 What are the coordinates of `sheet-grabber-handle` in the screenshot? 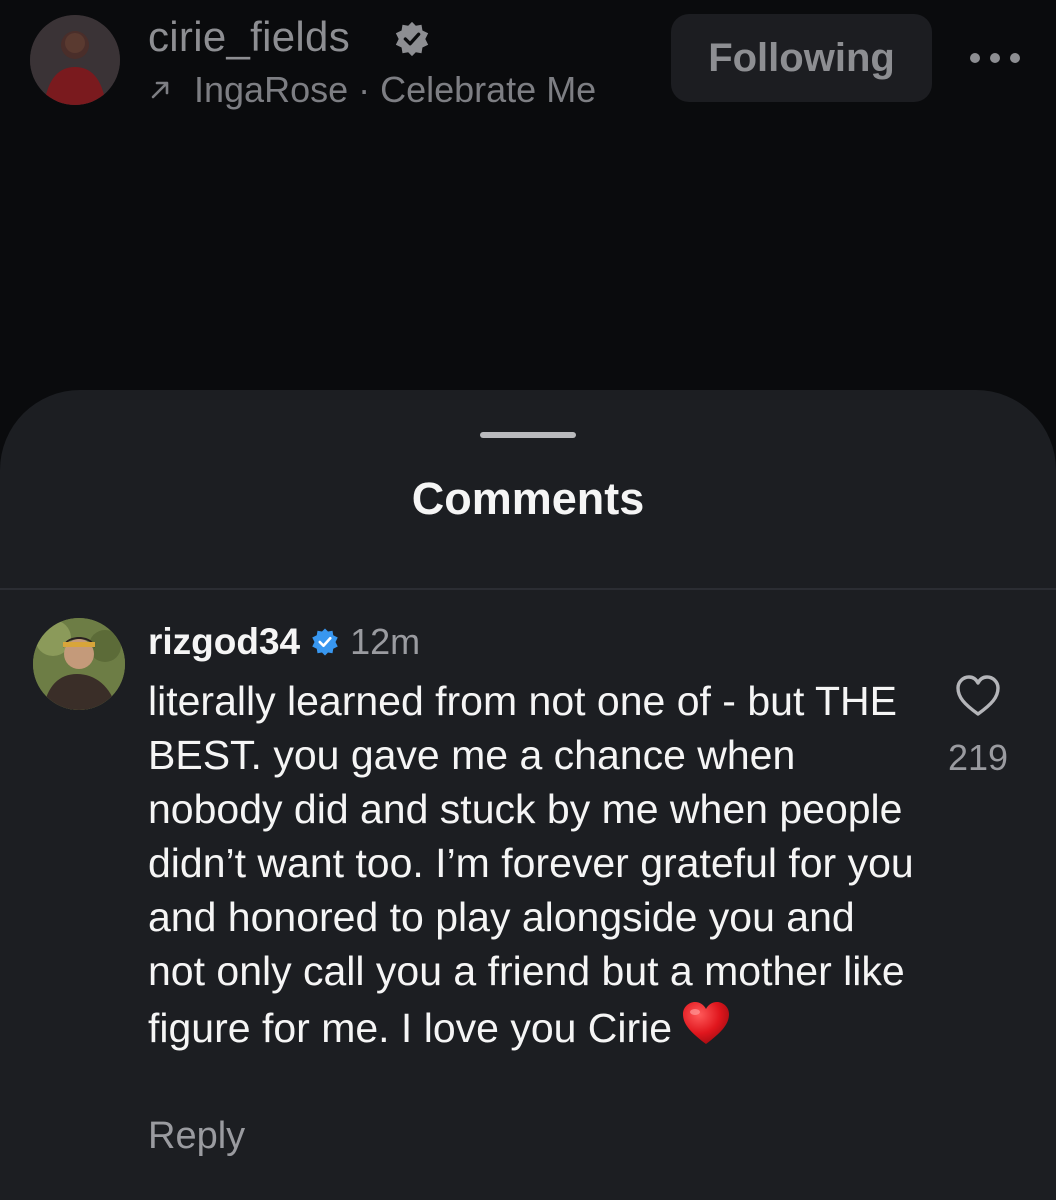 It's located at (528, 435).